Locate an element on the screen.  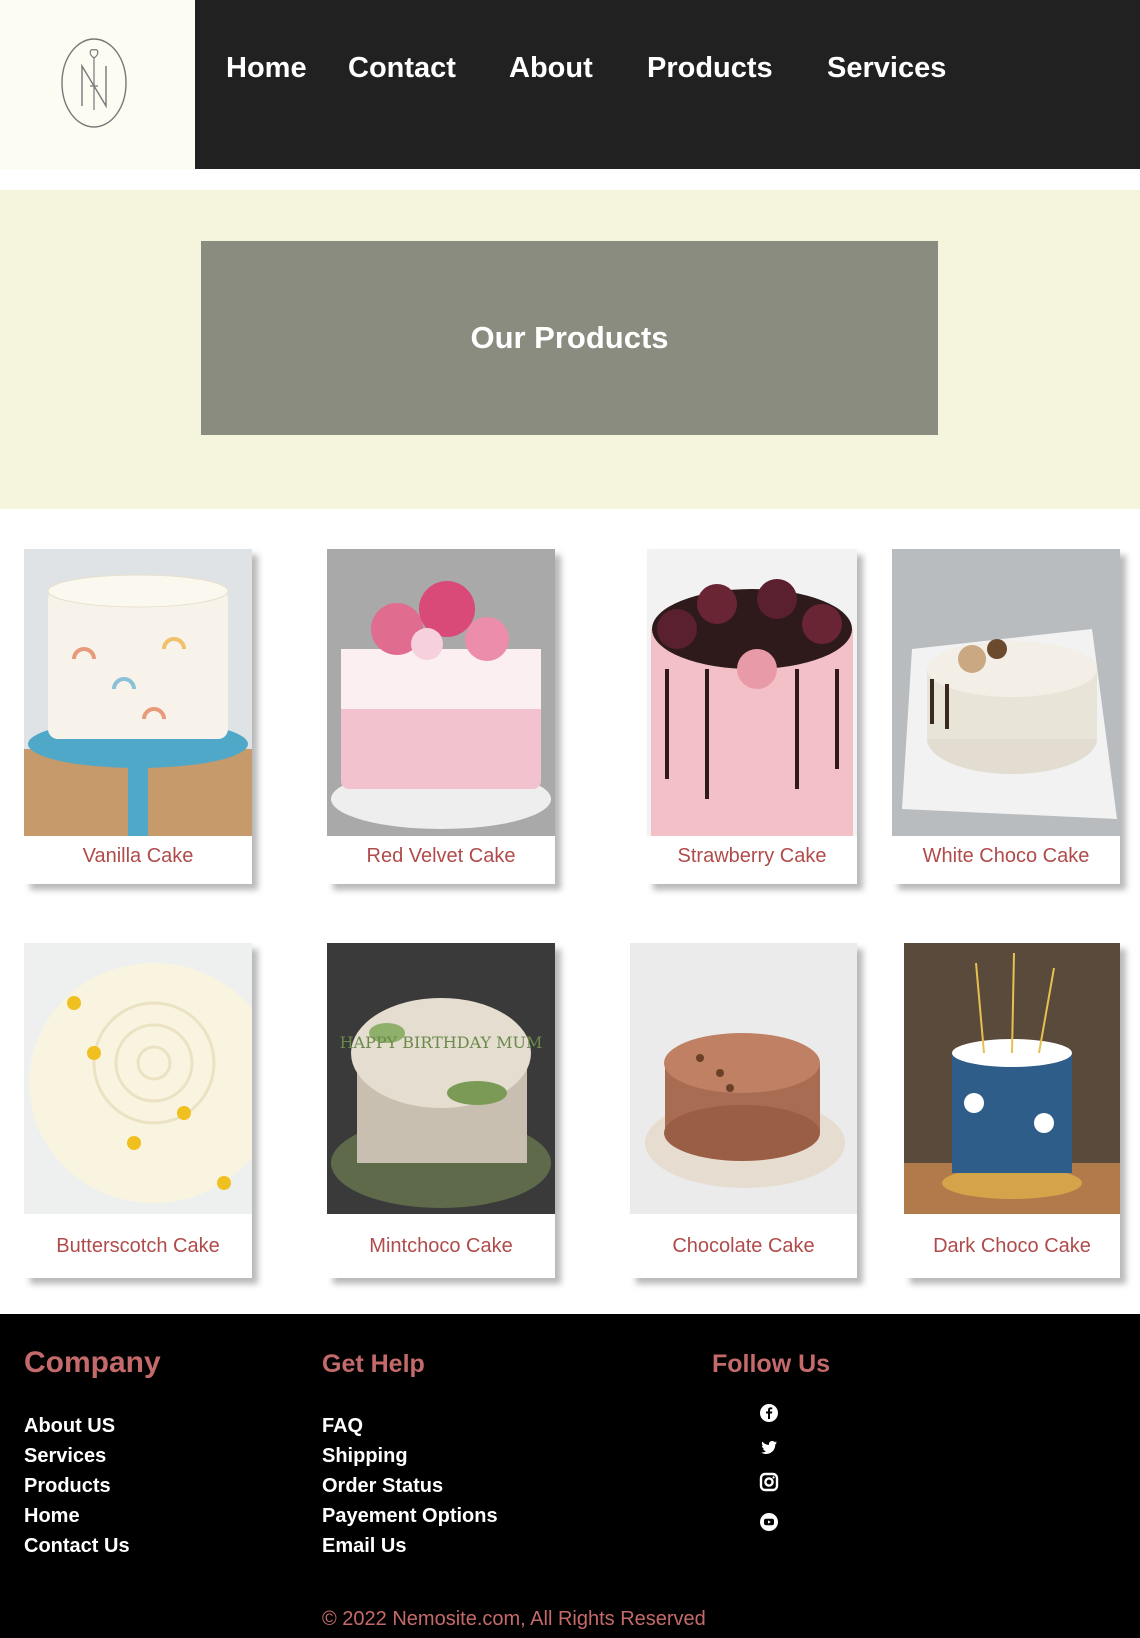
product-name: Chocolate Cake is located at coordinates (743, 1246).